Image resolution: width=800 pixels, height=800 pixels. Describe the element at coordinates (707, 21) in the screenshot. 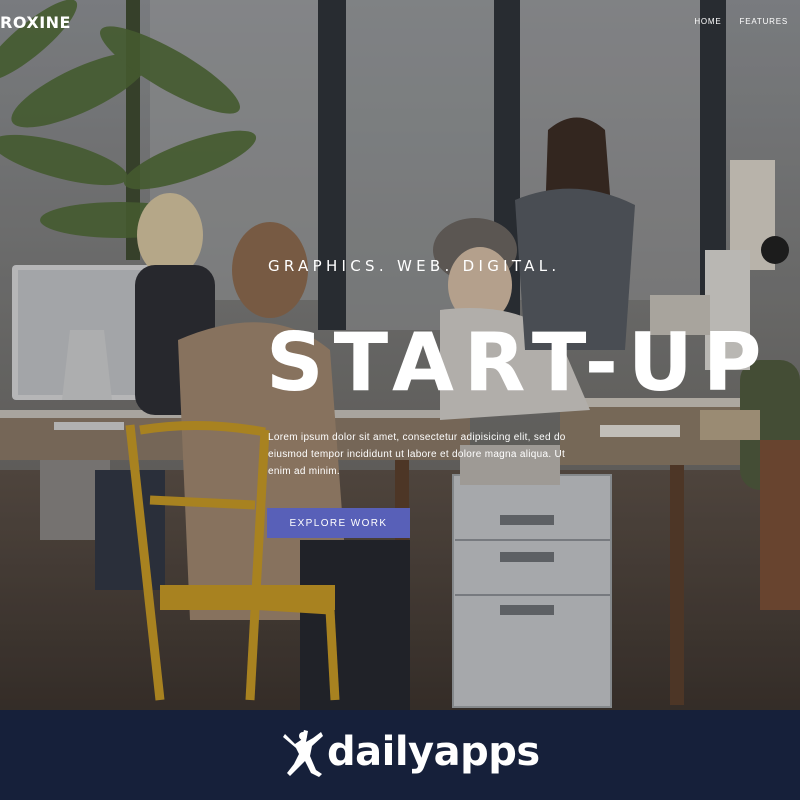

I see `nav-link-home: HOME` at that location.